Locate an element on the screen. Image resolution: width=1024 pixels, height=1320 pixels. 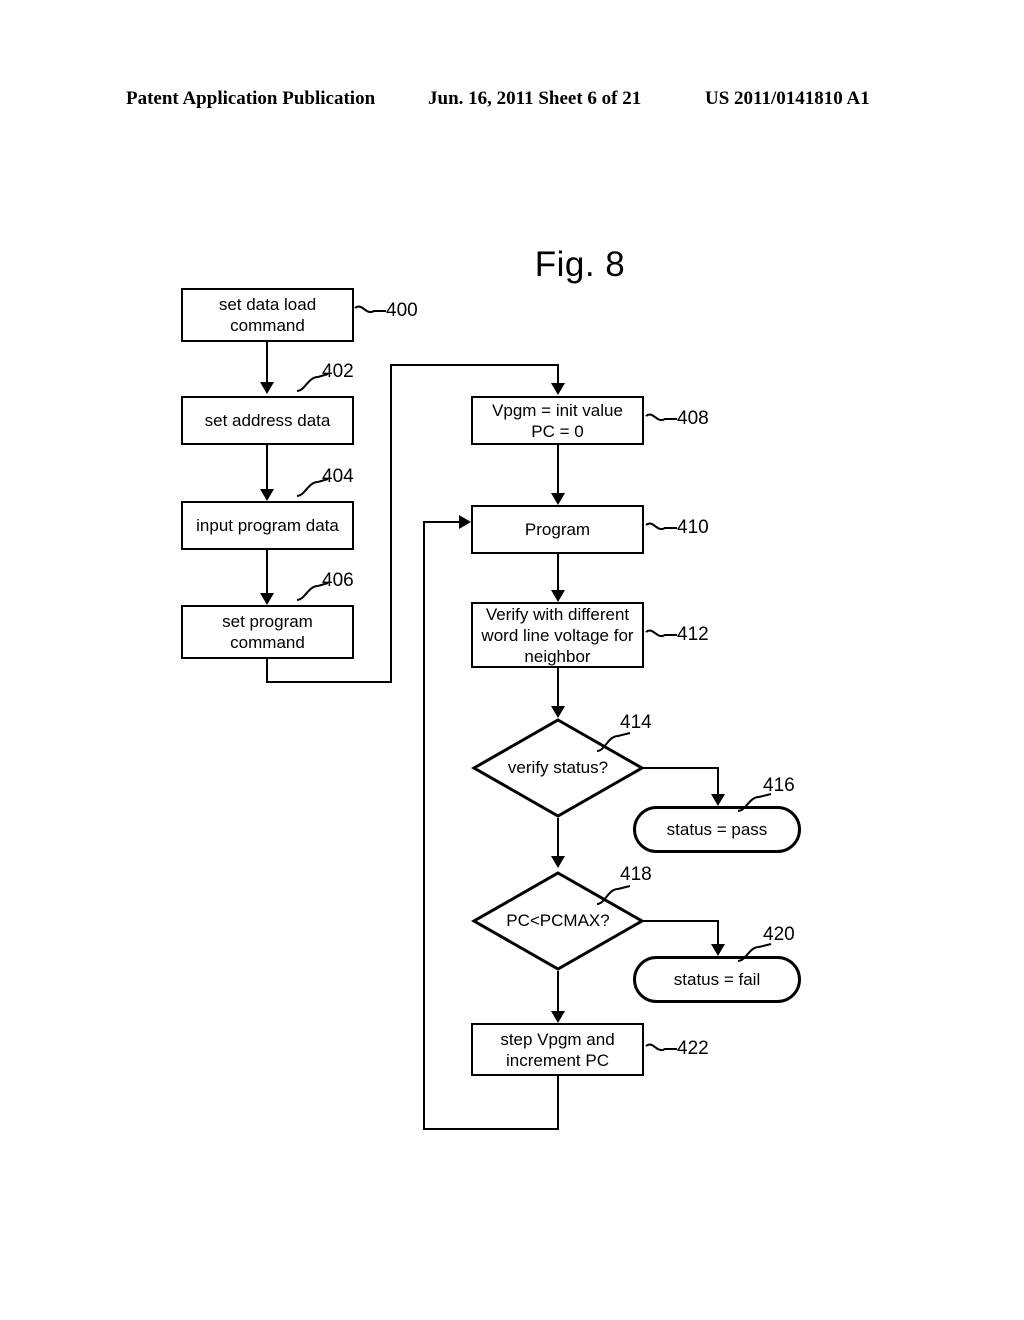
node-412-line2: word line voltage for is located at coordinates (557, 635).